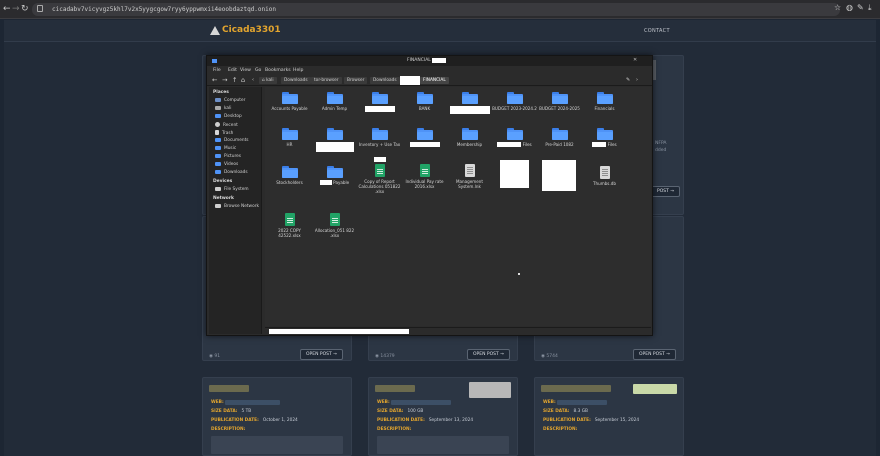  Describe the element at coordinates (218, 164) in the screenshot. I see `videos-folder-icon` at that location.